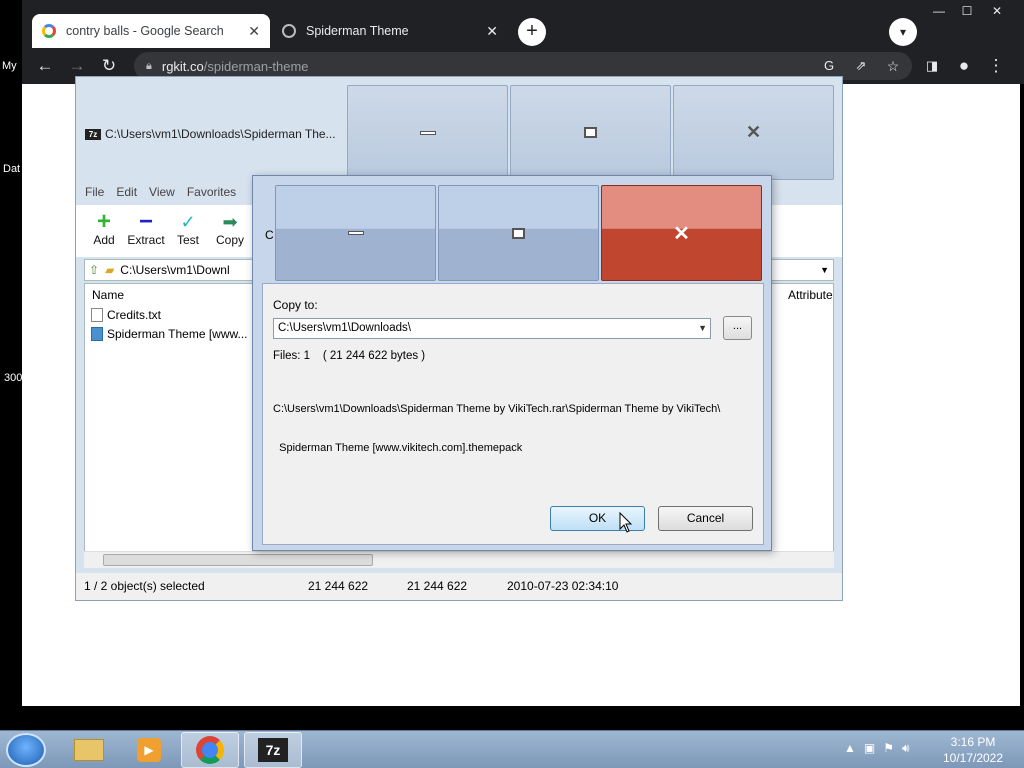 The width and height of the screenshot is (1024, 768). What do you see at coordinates (175, 270) in the screenshot?
I see `path-text: C:\Users\vm1\Downl` at bounding box center [175, 270].